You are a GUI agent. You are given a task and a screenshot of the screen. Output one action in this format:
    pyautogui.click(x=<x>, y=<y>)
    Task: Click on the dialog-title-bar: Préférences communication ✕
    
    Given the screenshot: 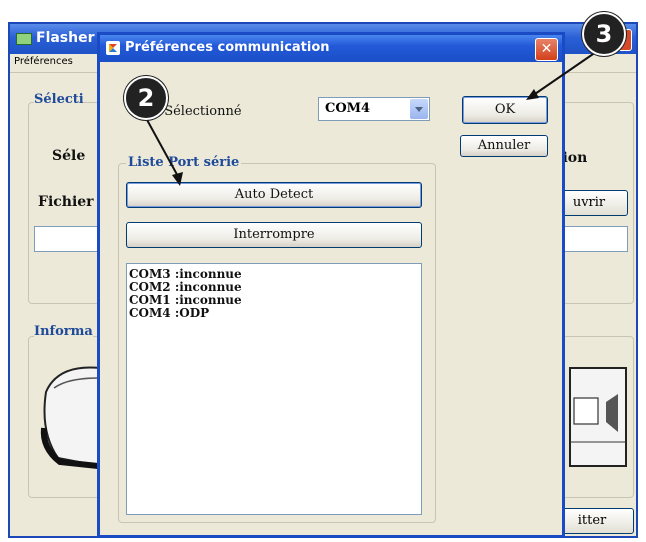 What is the action you would take?
    pyautogui.click(x=331, y=48)
    